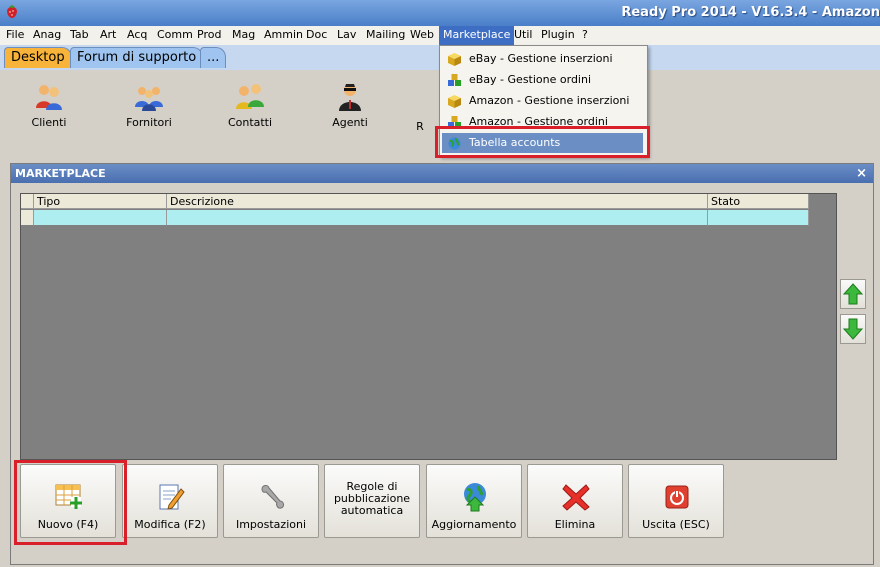  What do you see at coordinates (549, 100) in the screenshot?
I see `menu-item-label: Amazon - Gestione inserzioni` at bounding box center [549, 100].